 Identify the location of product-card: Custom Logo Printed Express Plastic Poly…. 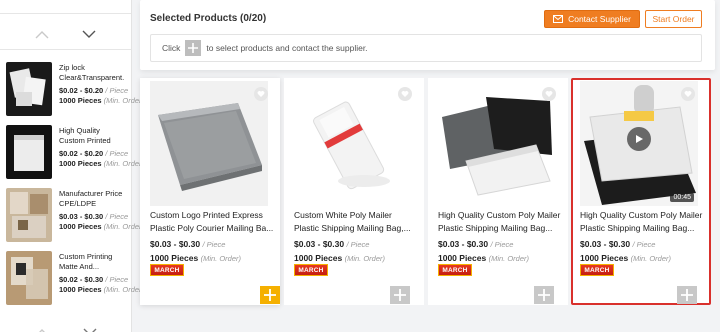
(210, 191).